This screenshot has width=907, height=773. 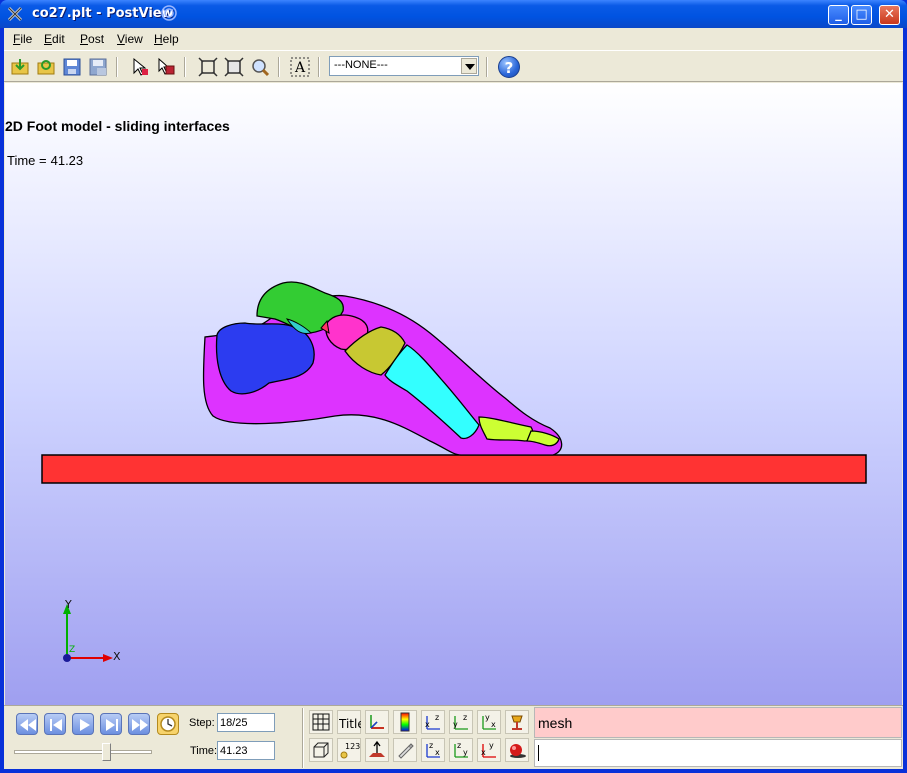 I want to click on step-back-button, so click(x=55, y=724).